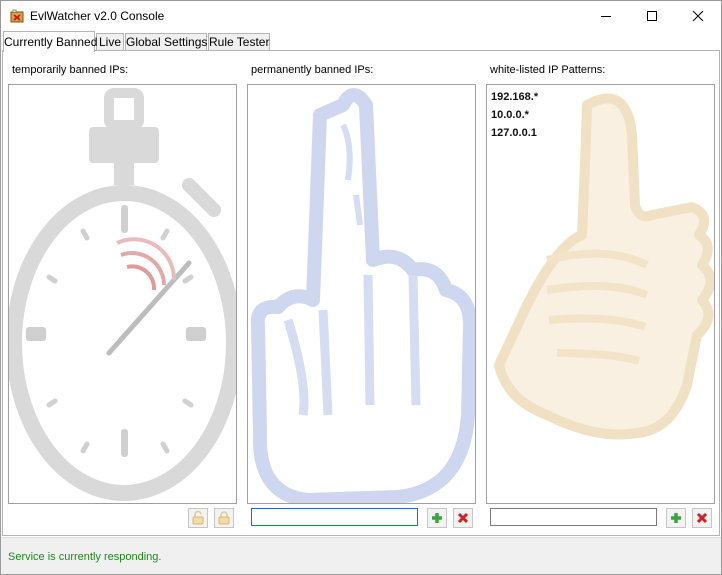 This screenshot has width=722, height=575. I want to click on whitelist-items: 192.168.* 10.0.0.* 127.0.0.1, so click(514, 115).